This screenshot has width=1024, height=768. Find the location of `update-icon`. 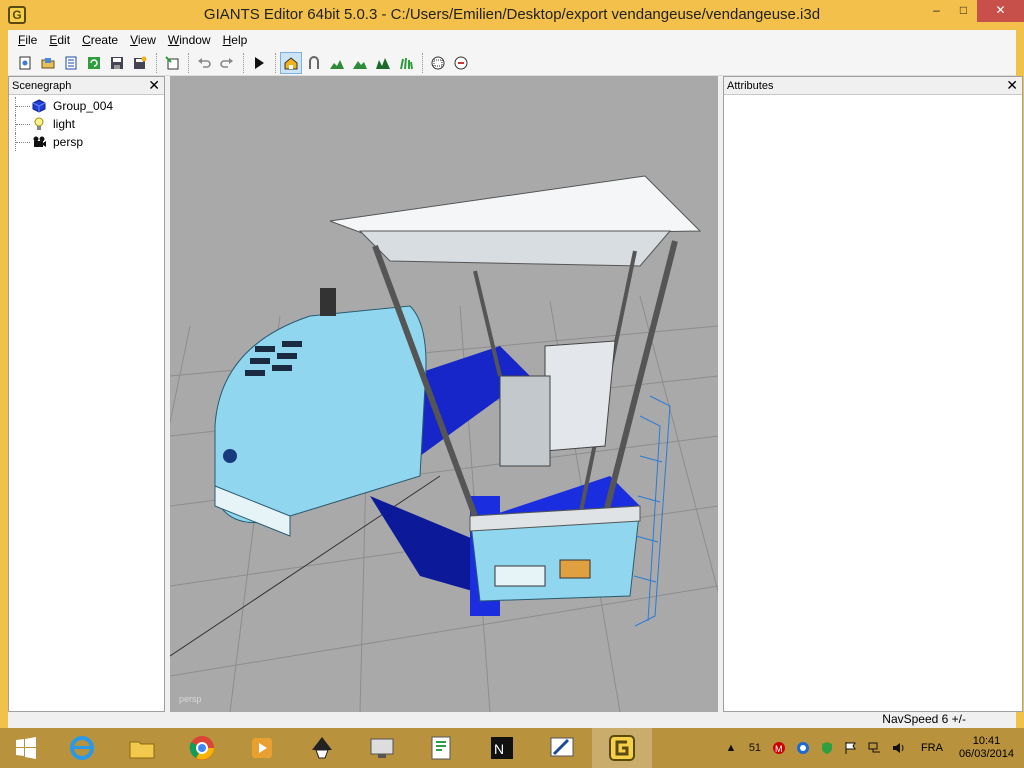

update-icon is located at coordinates (803, 748).